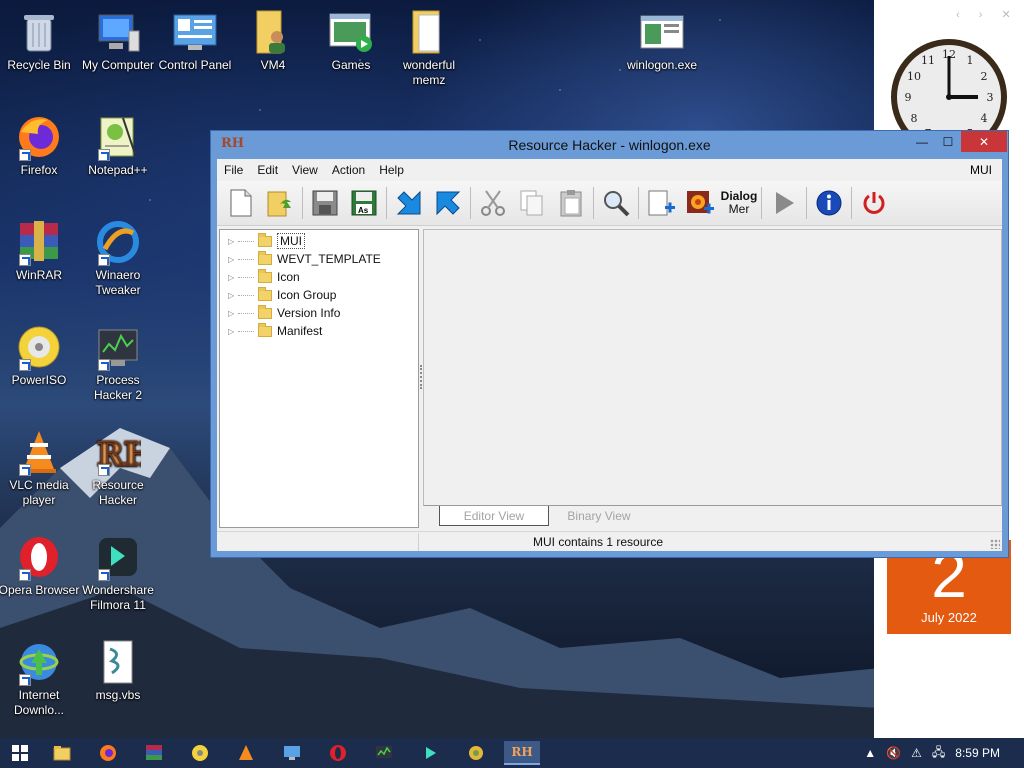 The image size is (1024, 768). Describe the element at coordinates (118, 145) in the screenshot. I see `desktop-icon-notepadpp: Notepad++` at that location.